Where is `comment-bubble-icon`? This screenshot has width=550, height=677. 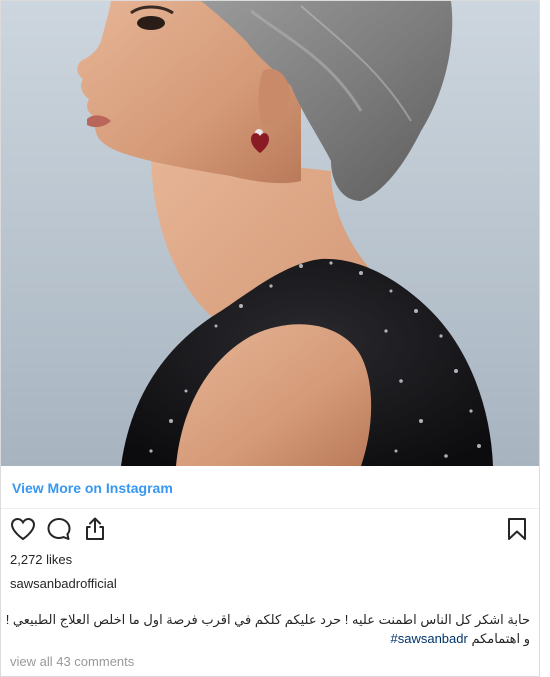
comment-bubble-icon is located at coordinates (59, 529).